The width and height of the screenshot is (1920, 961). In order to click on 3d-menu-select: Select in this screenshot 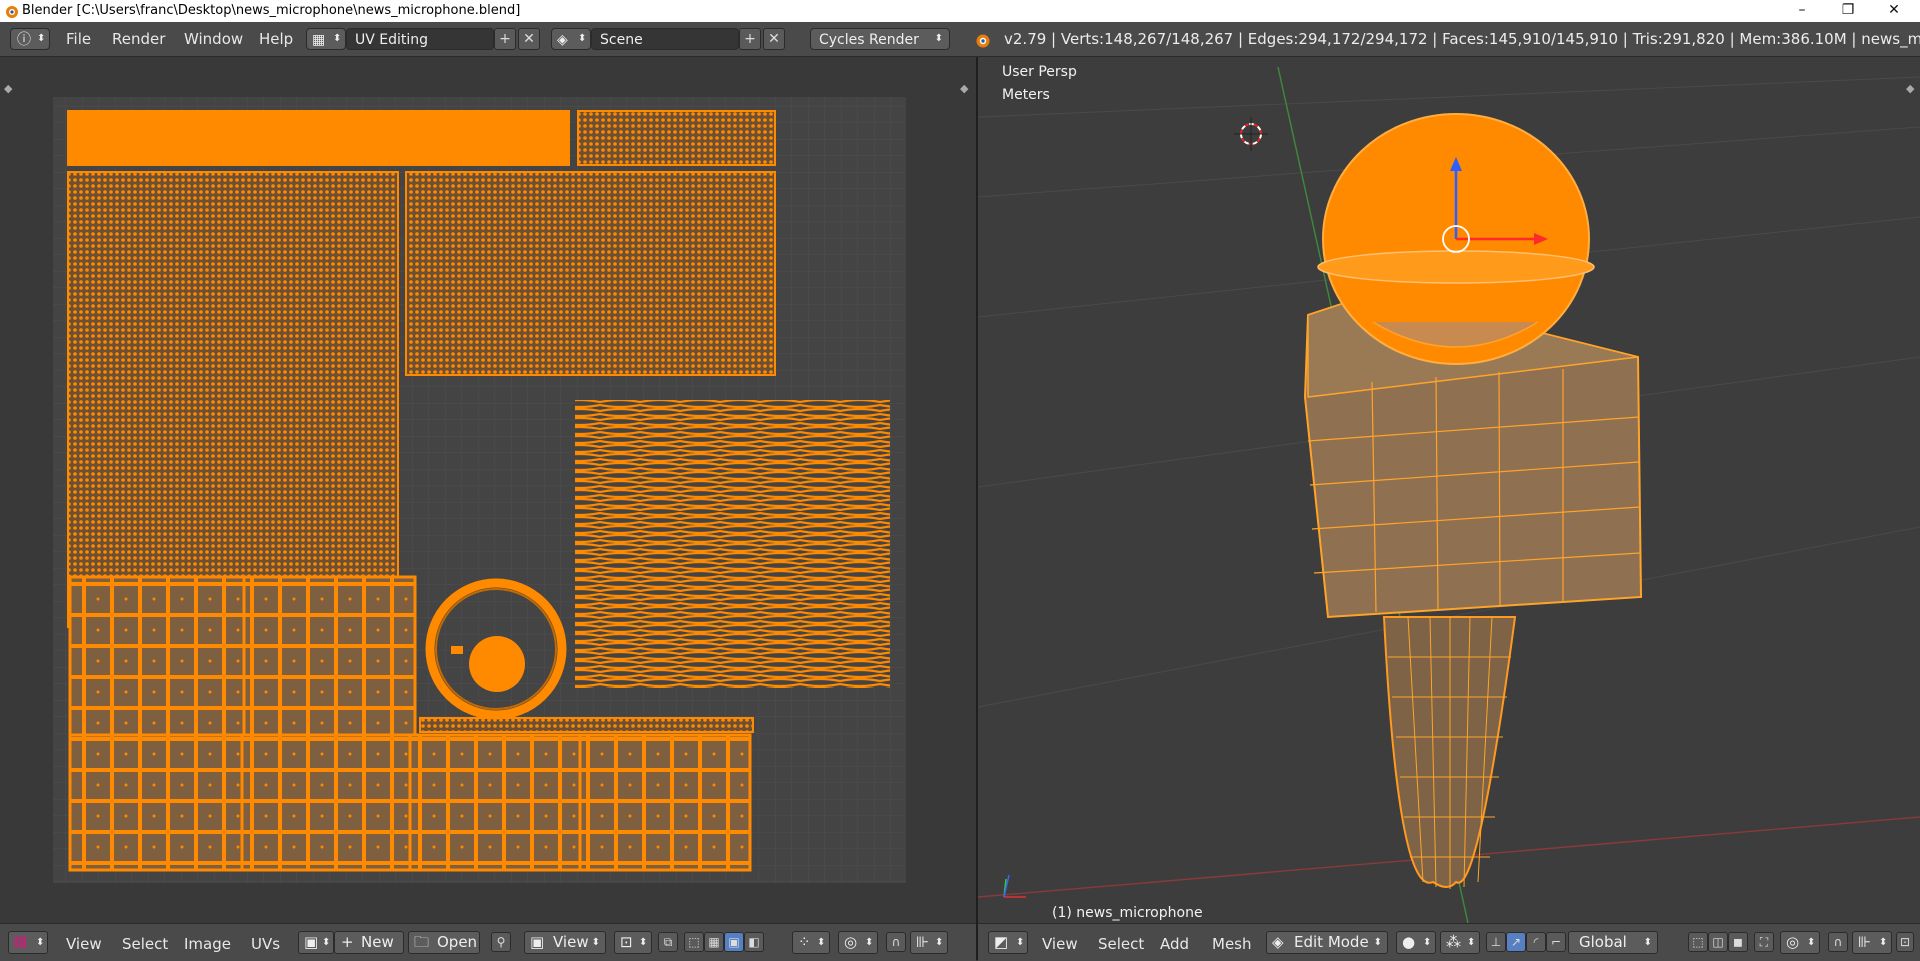, I will do `click(1121, 944)`.